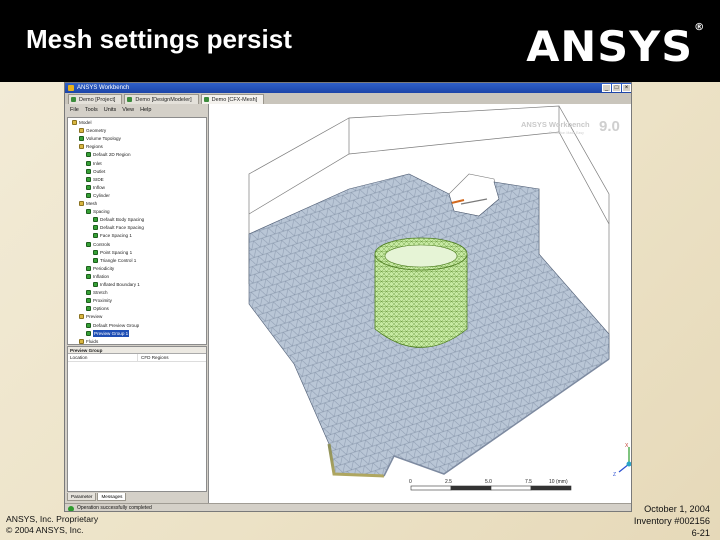 This screenshot has width=720, height=540. I want to click on tree-item-label: Preview Group 1, so click(111, 333).